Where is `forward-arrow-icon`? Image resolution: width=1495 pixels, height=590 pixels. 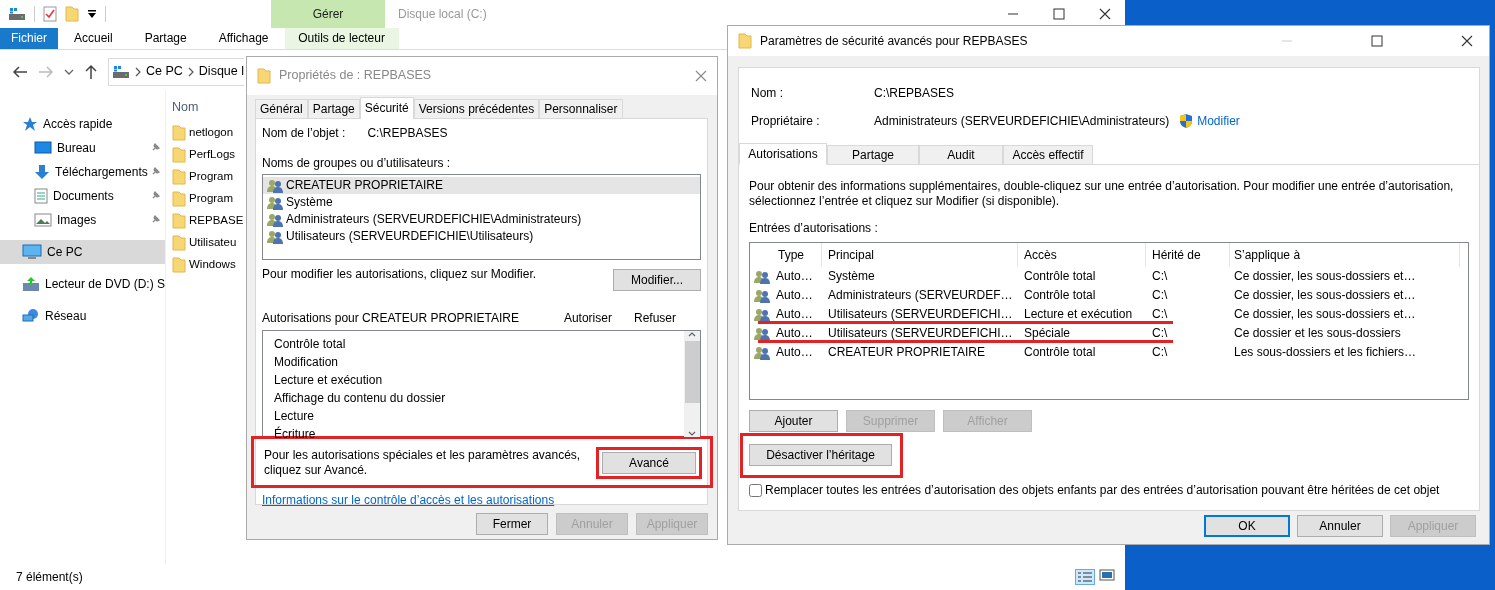 forward-arrow-icon is located at coordinates (46, 72).